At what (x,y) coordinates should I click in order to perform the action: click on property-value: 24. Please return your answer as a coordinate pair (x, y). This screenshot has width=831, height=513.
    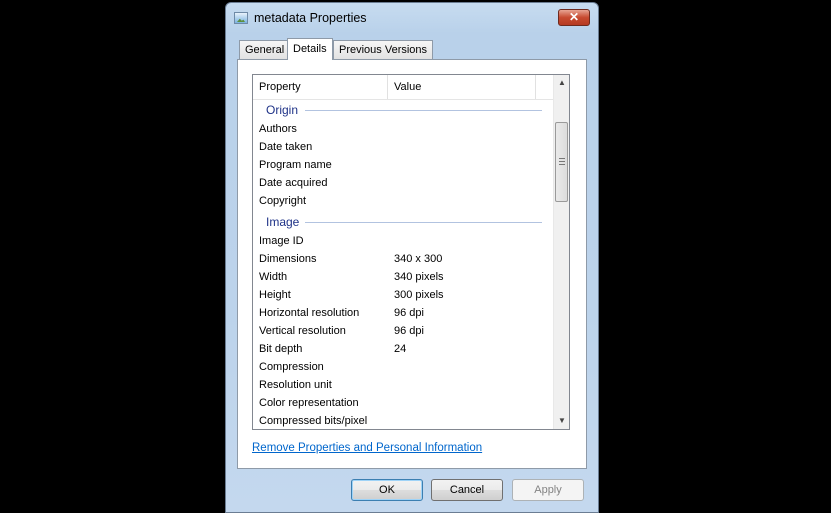
    Looking at the image, I should click on (400, 349).